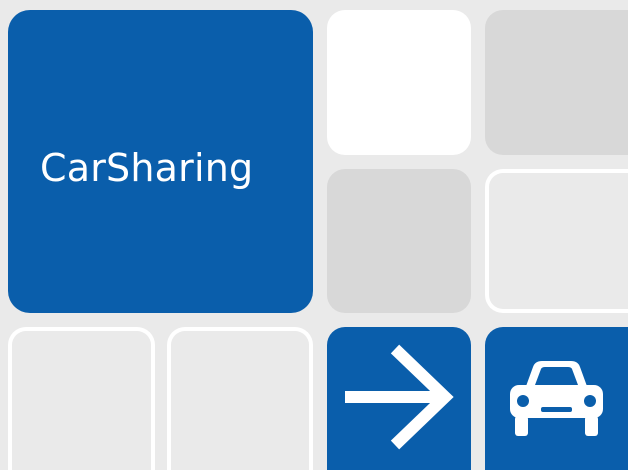  I want to click on arrow-tile, so click(399, 398).